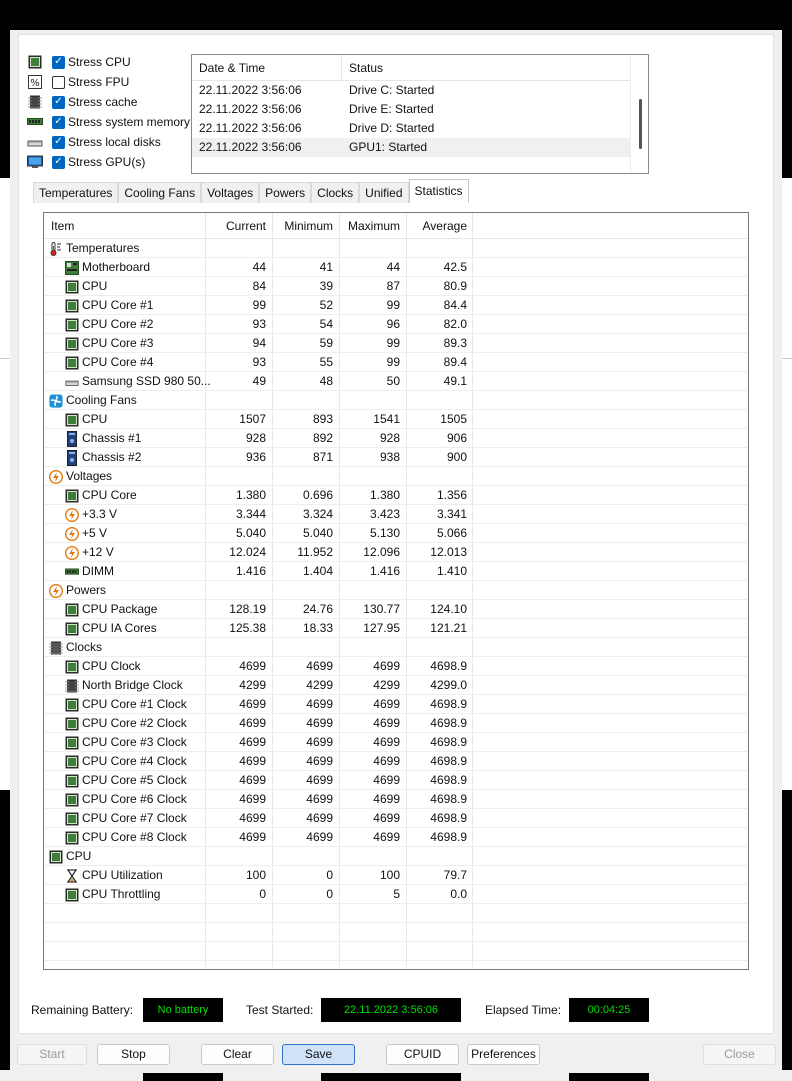 The image size is (792, 1081). What do you see at coordinates (396, 571) in the screenshot?
I see `table-row: DIMM 1.416 1.404 1.416 1.410` at bounding box center [396, 571].